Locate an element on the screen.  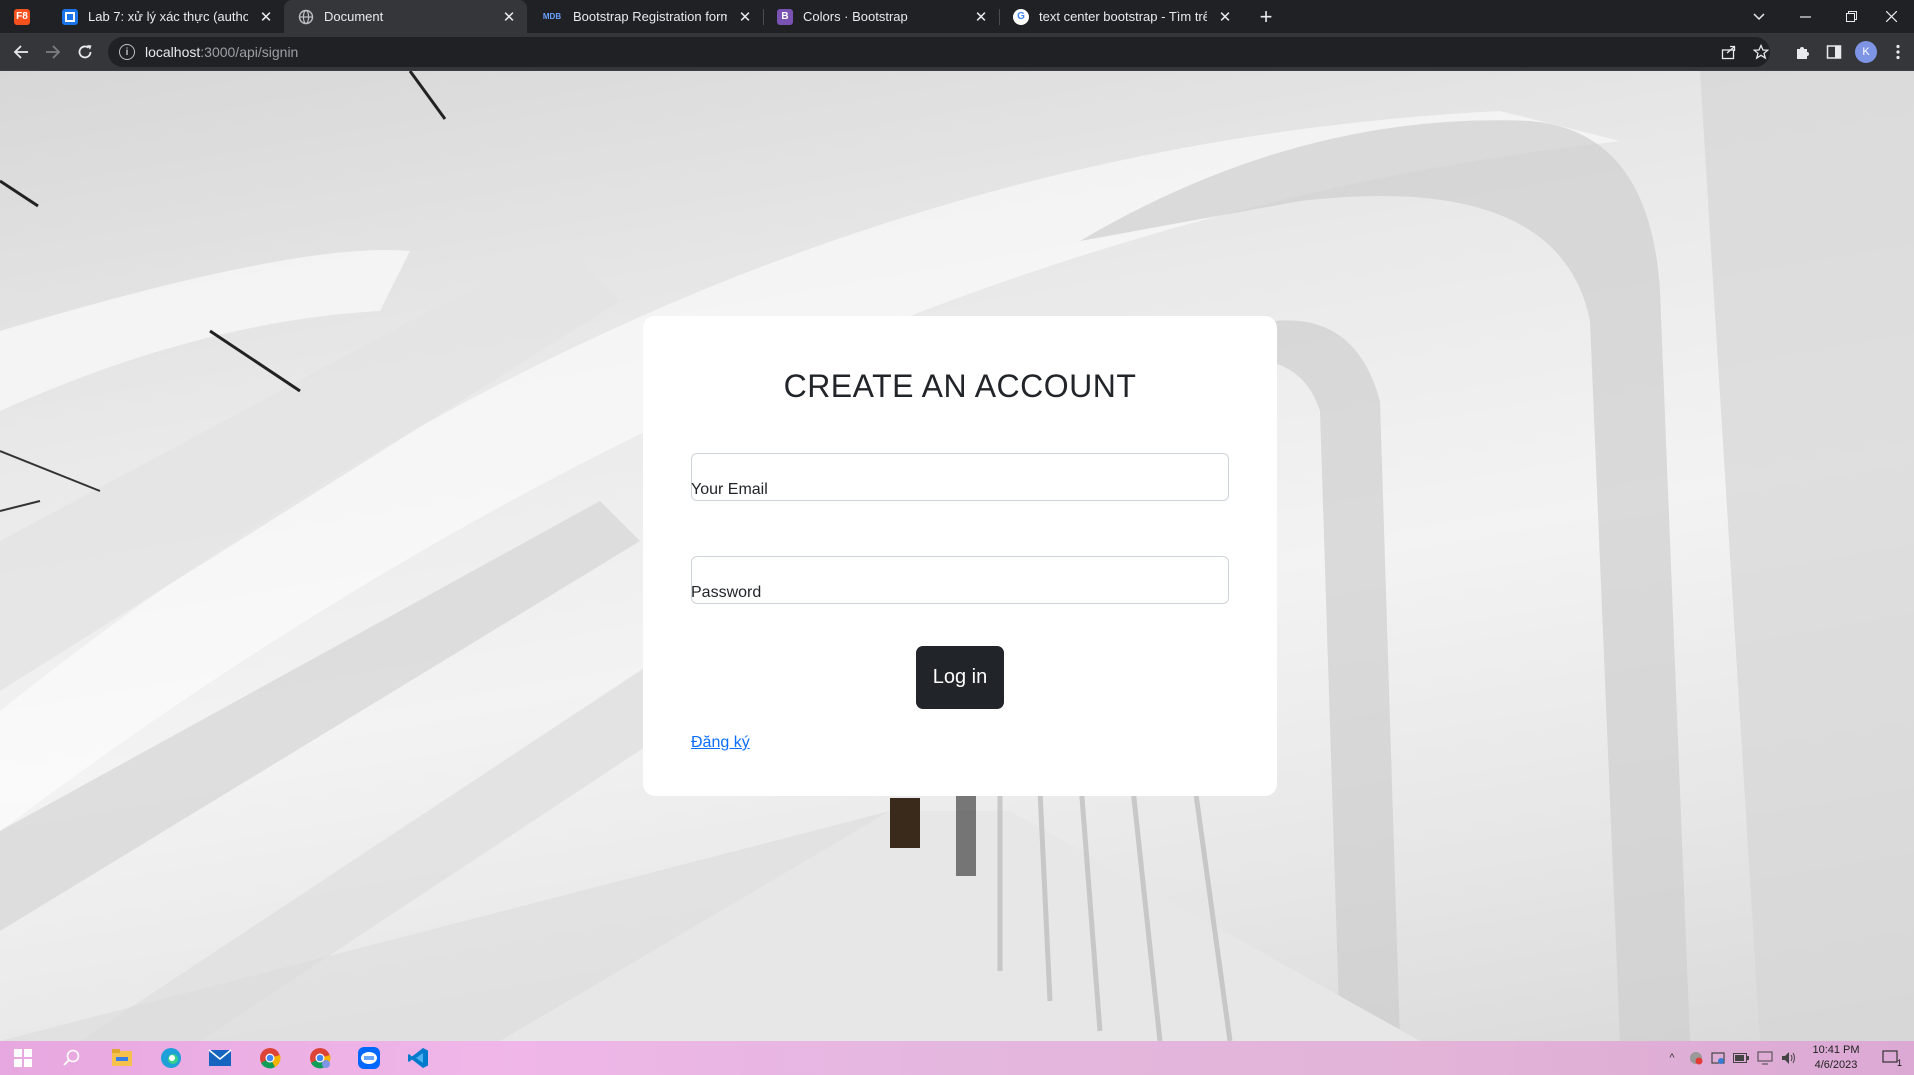
tab-pinned-f8: F8 is located at coordinates (24, 16).